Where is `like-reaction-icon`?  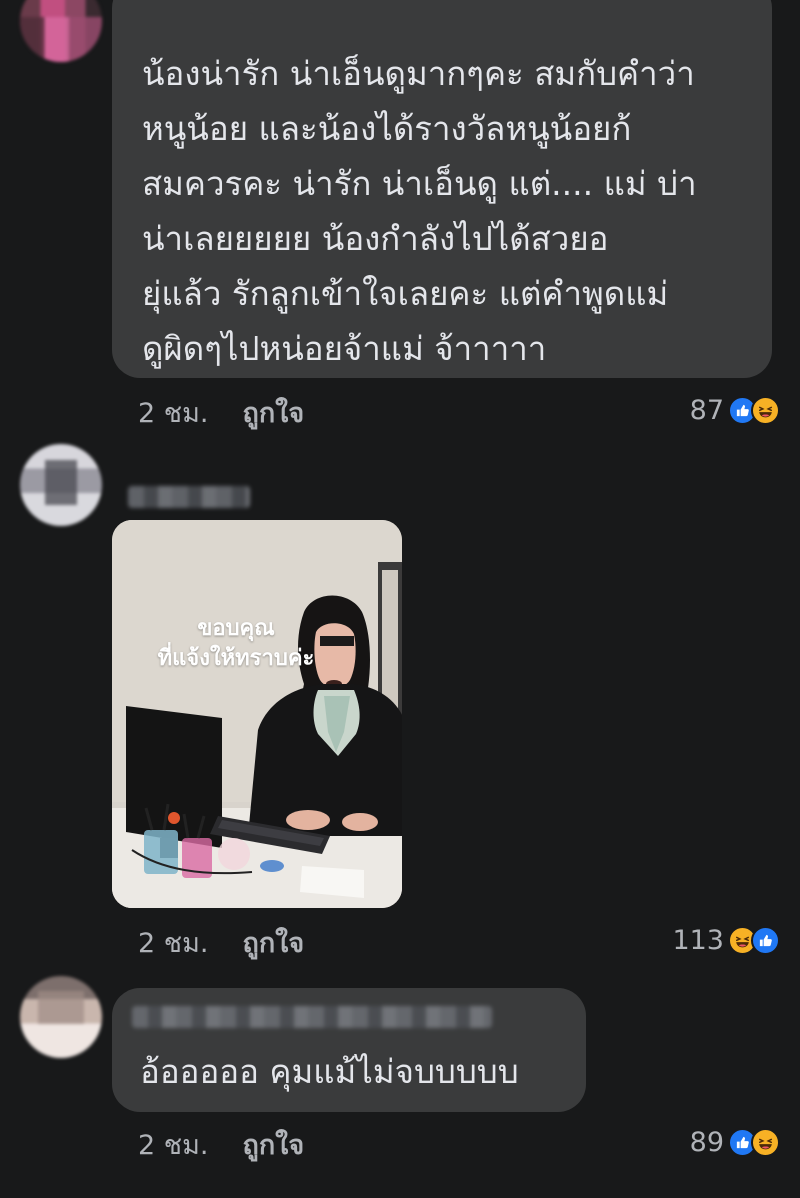
like-reaction-icon is located at coordinates (765, 940).